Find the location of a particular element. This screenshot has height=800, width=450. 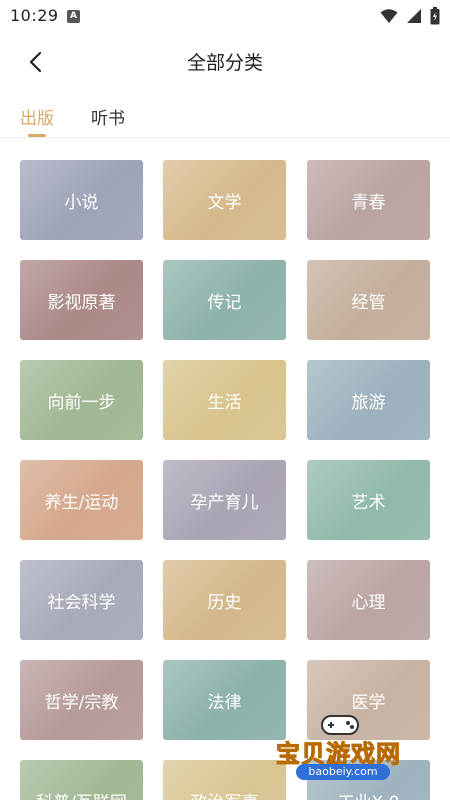

header: 全部分类 is located at coordinates (225, 61).